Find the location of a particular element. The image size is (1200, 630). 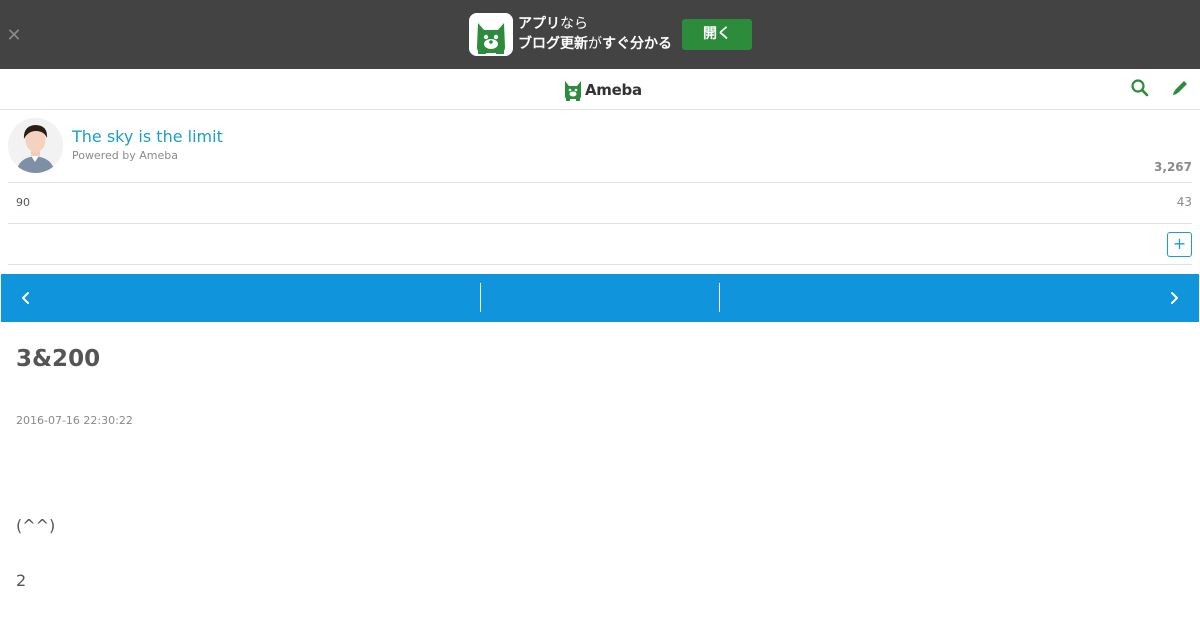

banner-line2-bold-a: ブログ更新 is located at coordinates (553, 44).